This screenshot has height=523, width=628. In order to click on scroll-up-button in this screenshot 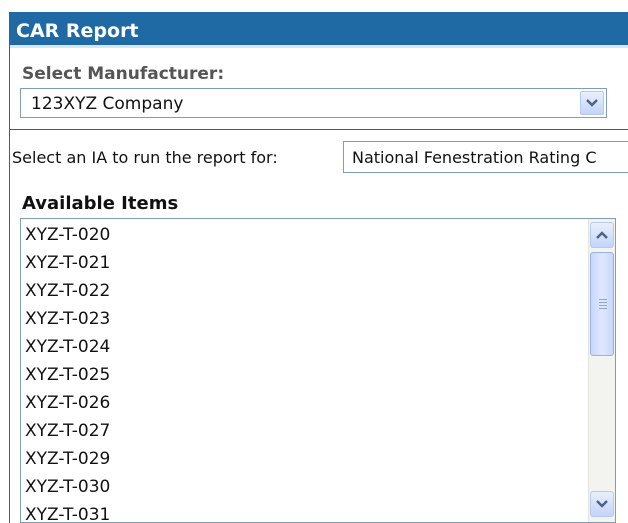, I will do `click(602, 235)`.